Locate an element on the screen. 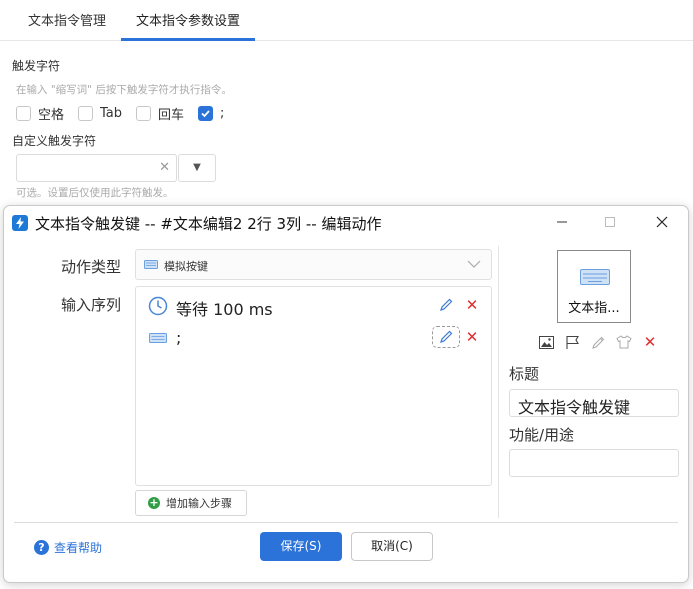 This screenshot has width=693, height=589. space-label: 空格 is located at coordinates (51, 115).